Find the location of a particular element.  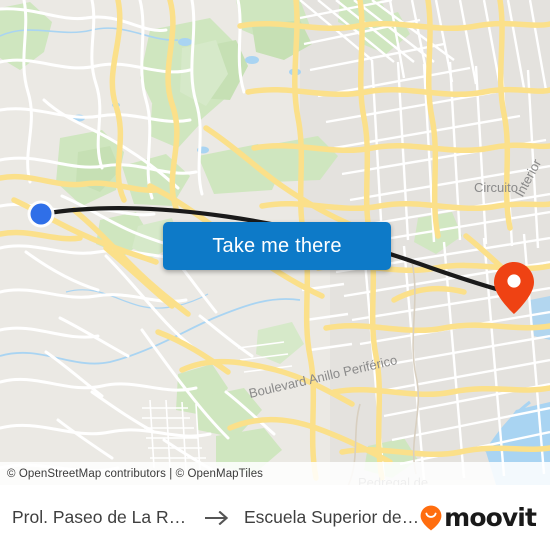

moovit-wordmark: moovit is located at coordinates (490, 517).